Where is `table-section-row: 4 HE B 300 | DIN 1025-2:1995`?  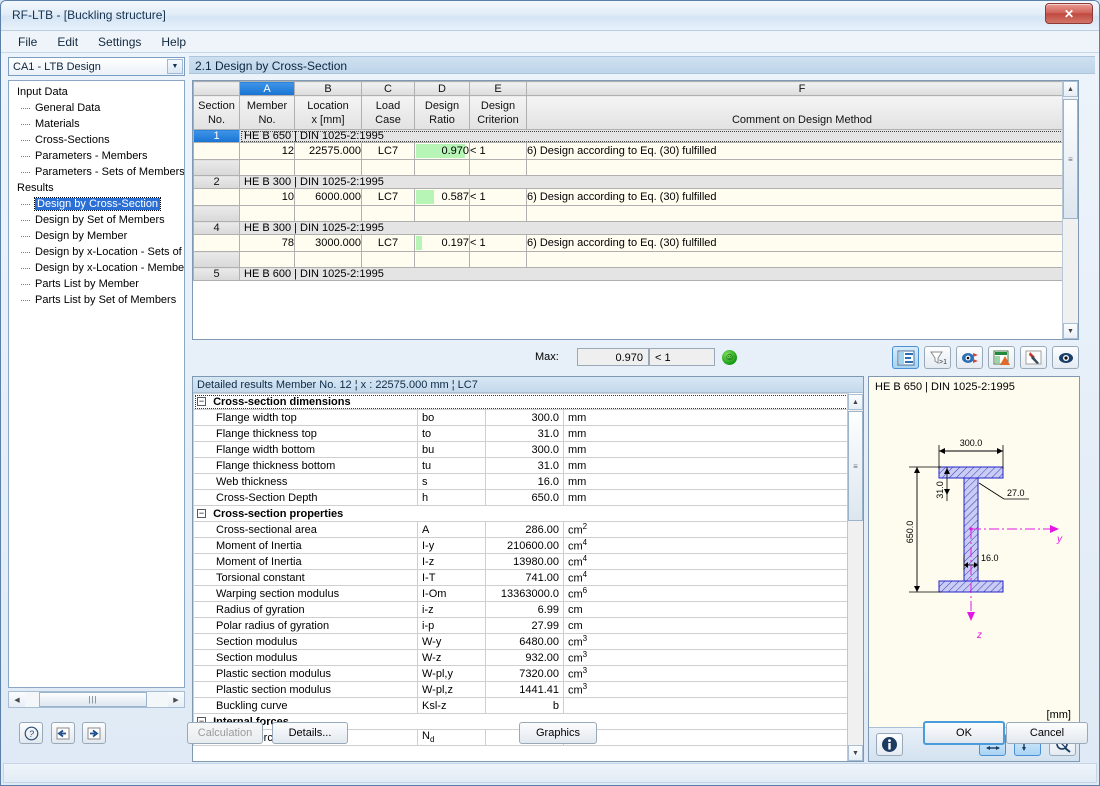 table-section-row: 4 HE B 300 | DIN 1025-2:1995 is located at coordinates (635, 228).